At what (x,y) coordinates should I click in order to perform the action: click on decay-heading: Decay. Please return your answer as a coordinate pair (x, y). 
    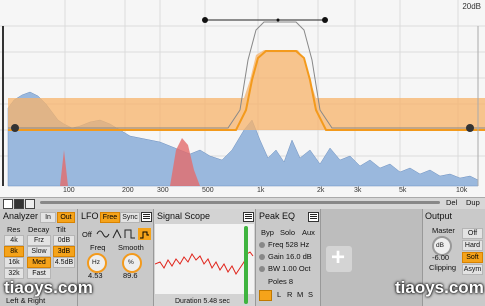
    Looking at the image, I should click on (39, 229).